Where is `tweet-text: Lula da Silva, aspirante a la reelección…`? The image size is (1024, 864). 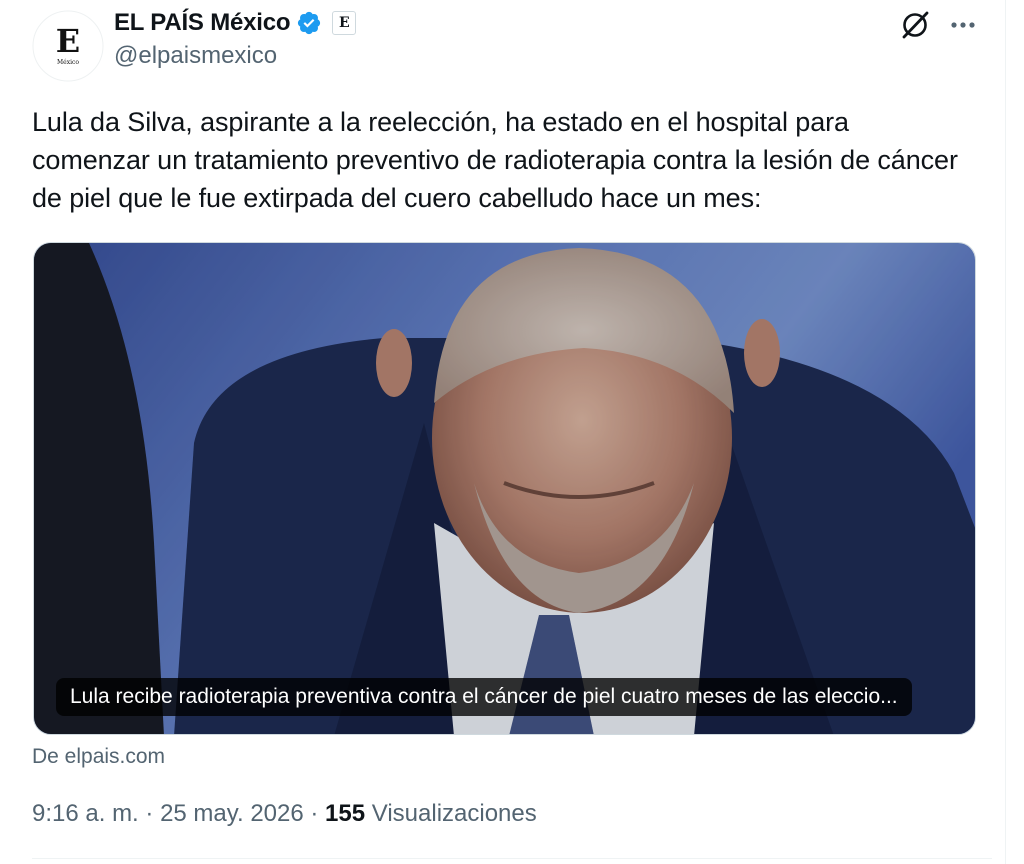
tweet-text: Lula da Silva, aspirante a la reelección… is located at coordinates (495, 160).